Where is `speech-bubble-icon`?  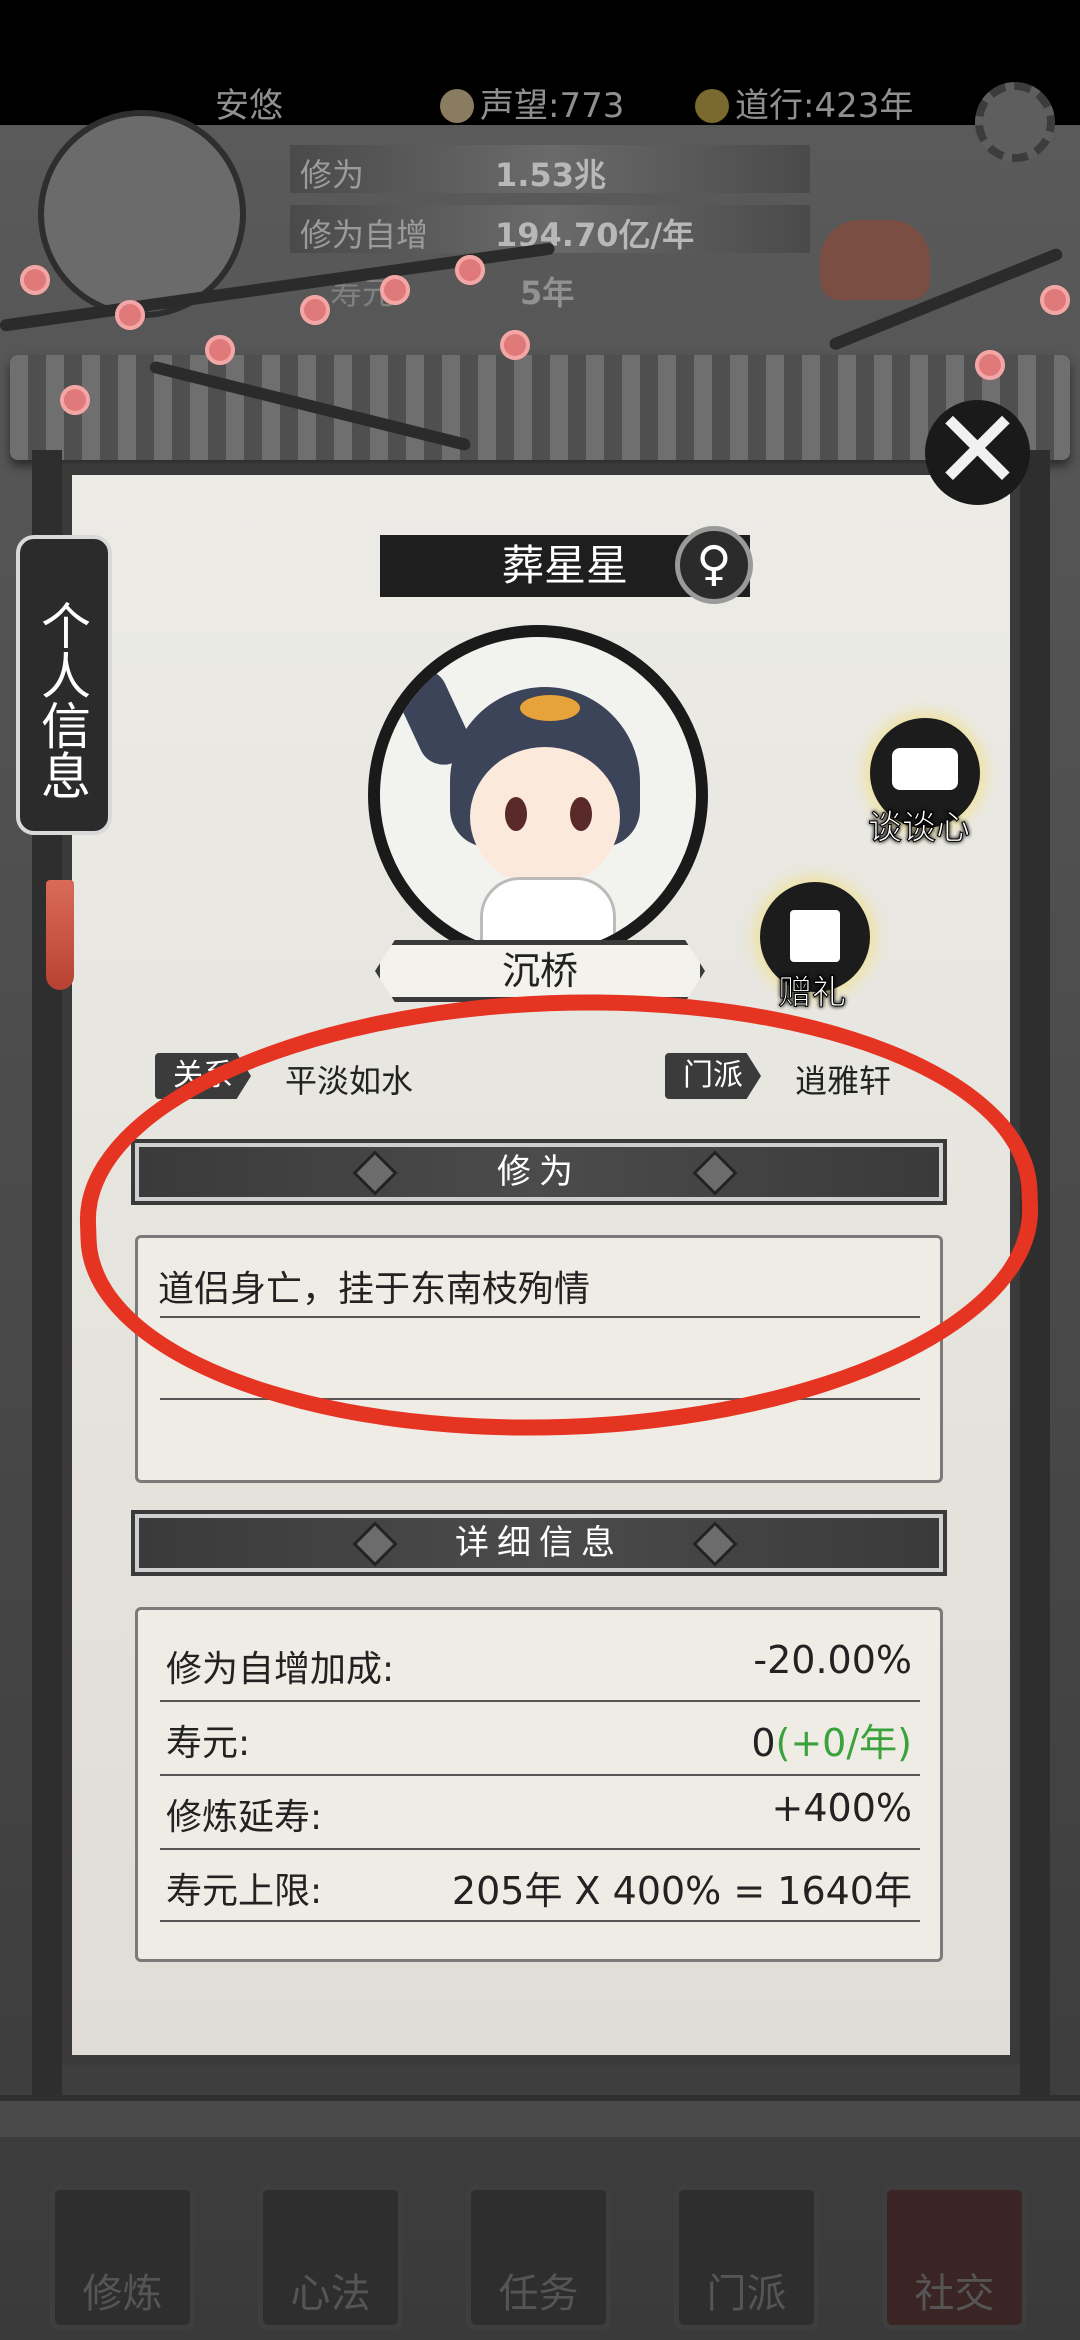 speech-bubble-icon is located at coordinates (925, 769).